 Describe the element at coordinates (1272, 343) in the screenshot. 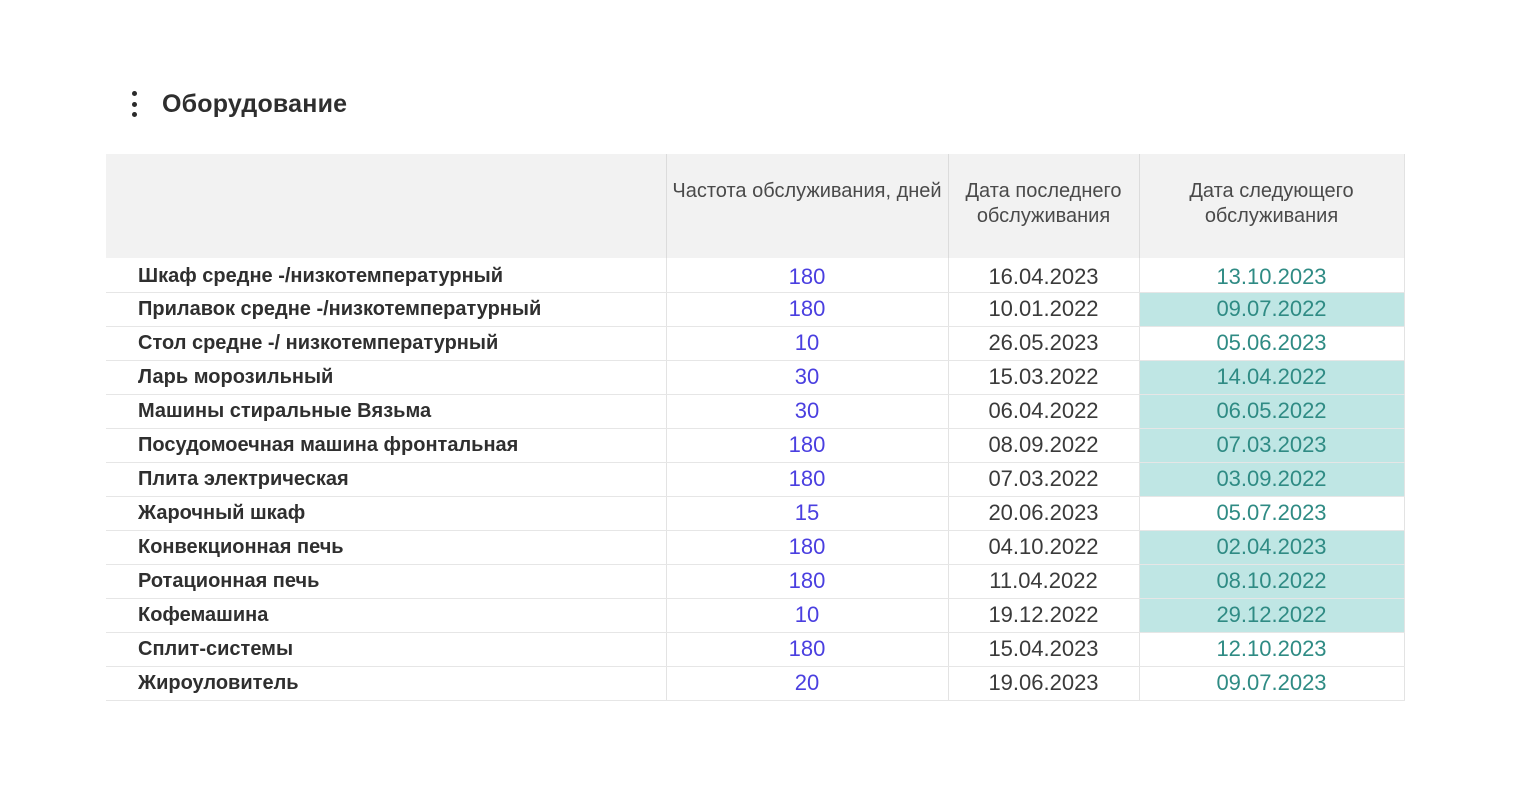

I see `next-service-date-cell: 05.06.2023` at that location.